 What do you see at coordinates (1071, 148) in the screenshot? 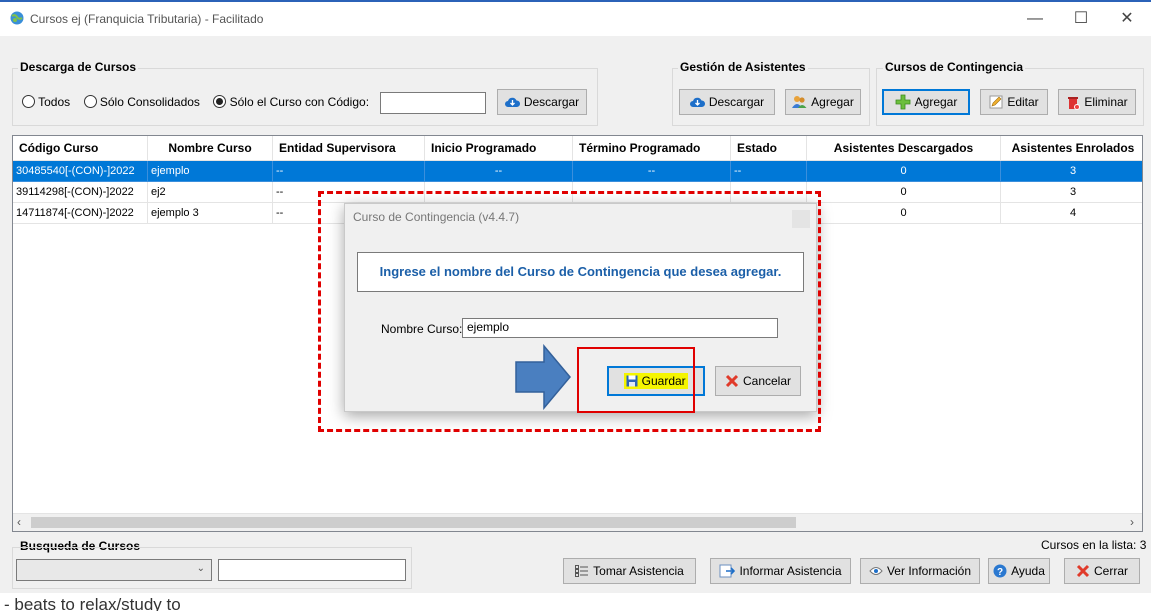
I see `header-enrolled: Asistentes Enrolados` at bounding box center [1071, 148].